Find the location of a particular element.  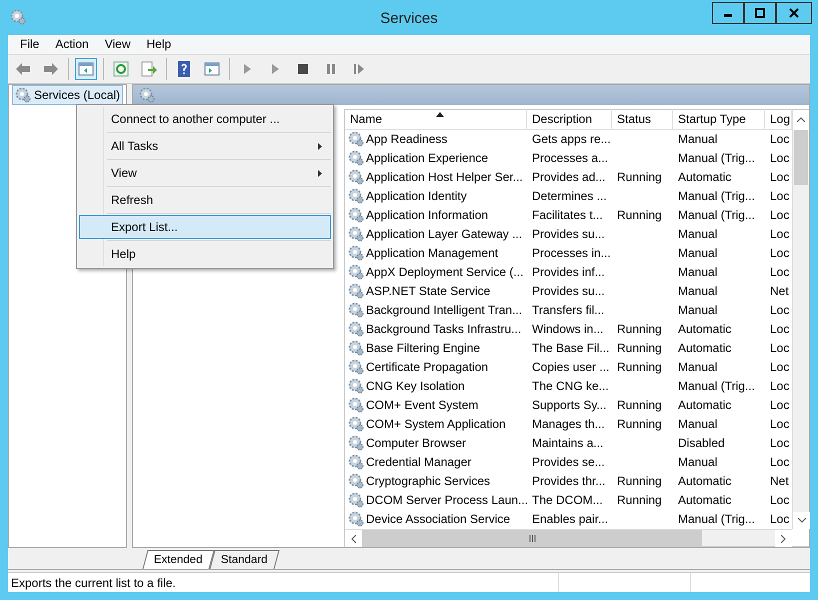

maximize-button is located at coordinates (760, 13).